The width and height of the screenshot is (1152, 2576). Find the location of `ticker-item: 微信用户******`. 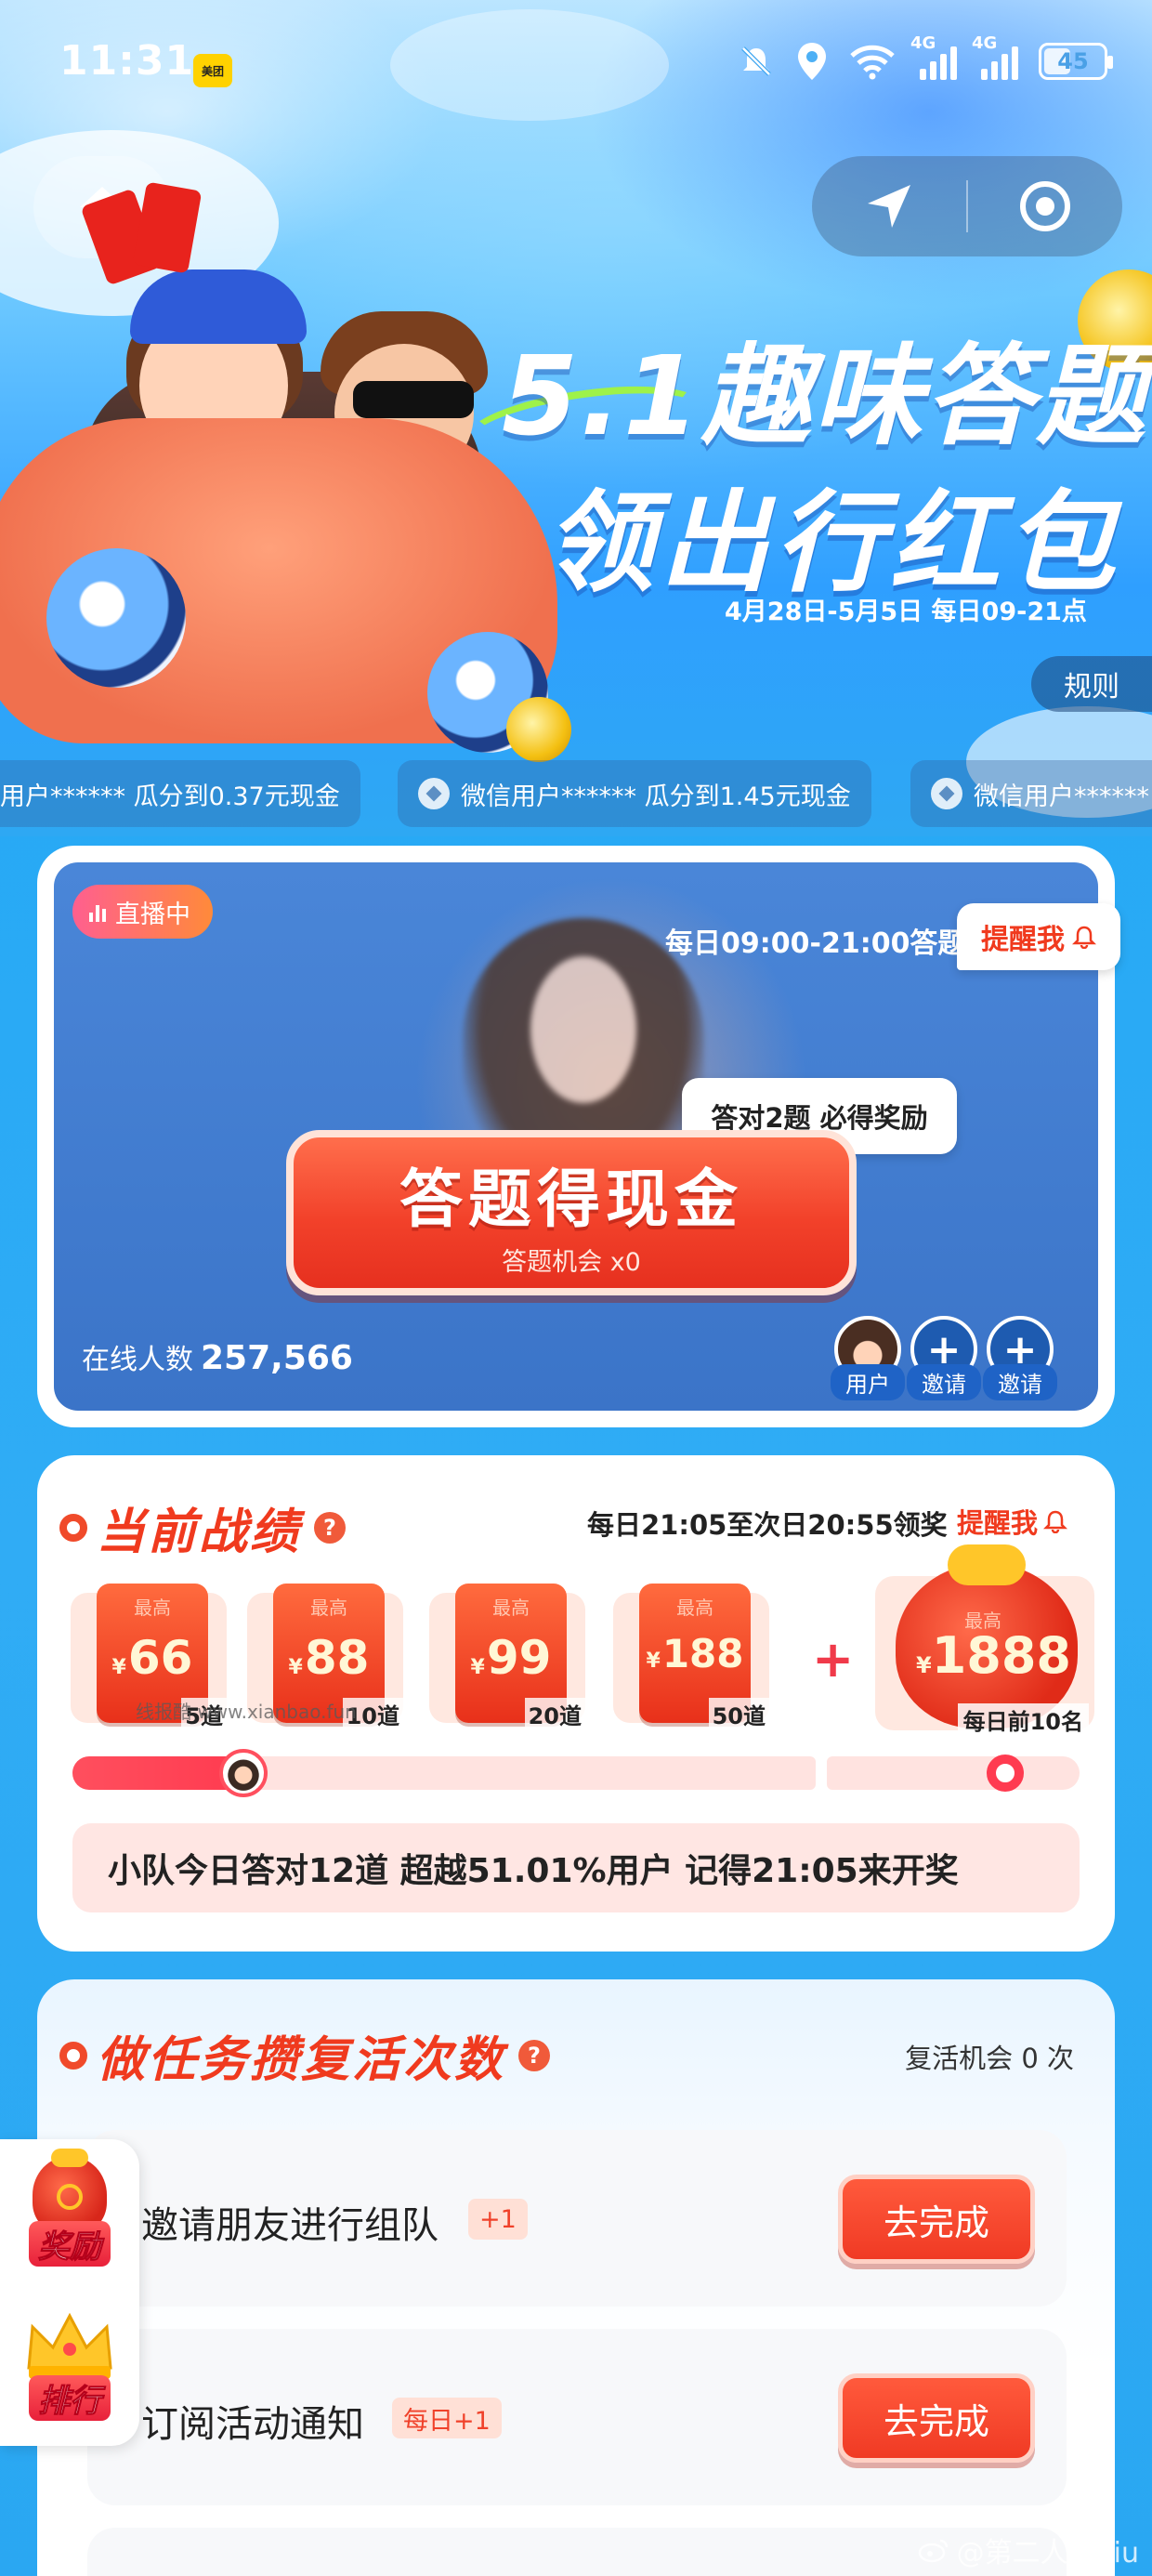

ticker-item: 微信用户****** is located at coordinates (1031, 793).